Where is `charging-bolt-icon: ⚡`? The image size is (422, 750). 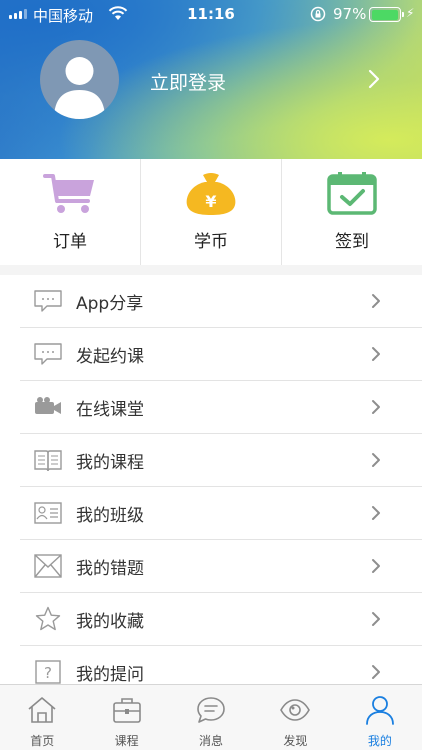 charging-bolt-icon: ⚡ is located at coordinates (410, 13).